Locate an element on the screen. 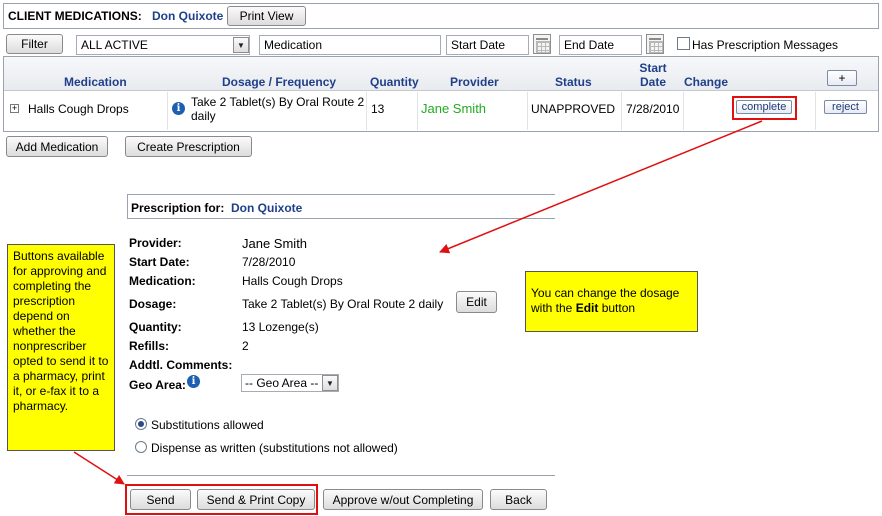 The height and width of the screenshot is (516, 882). arrow-to-send-buttons is located at coordinates (99, 468).